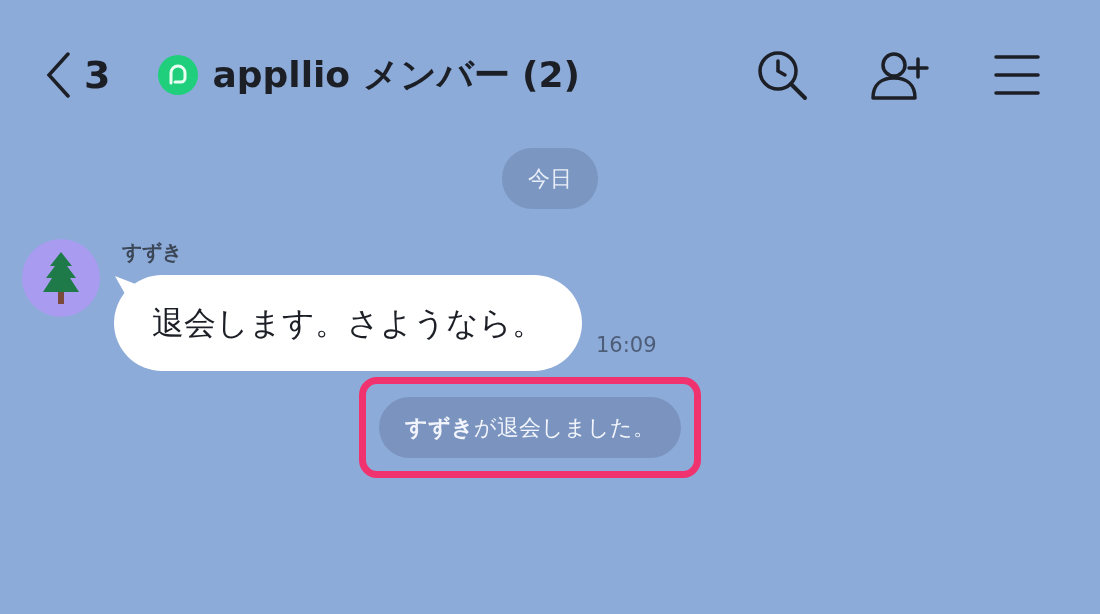 The height and width of the screenshot is (614, 1100). Describe the element at coordinates (901, 75) in the screenshot. I see `add-friend-button` at that location.